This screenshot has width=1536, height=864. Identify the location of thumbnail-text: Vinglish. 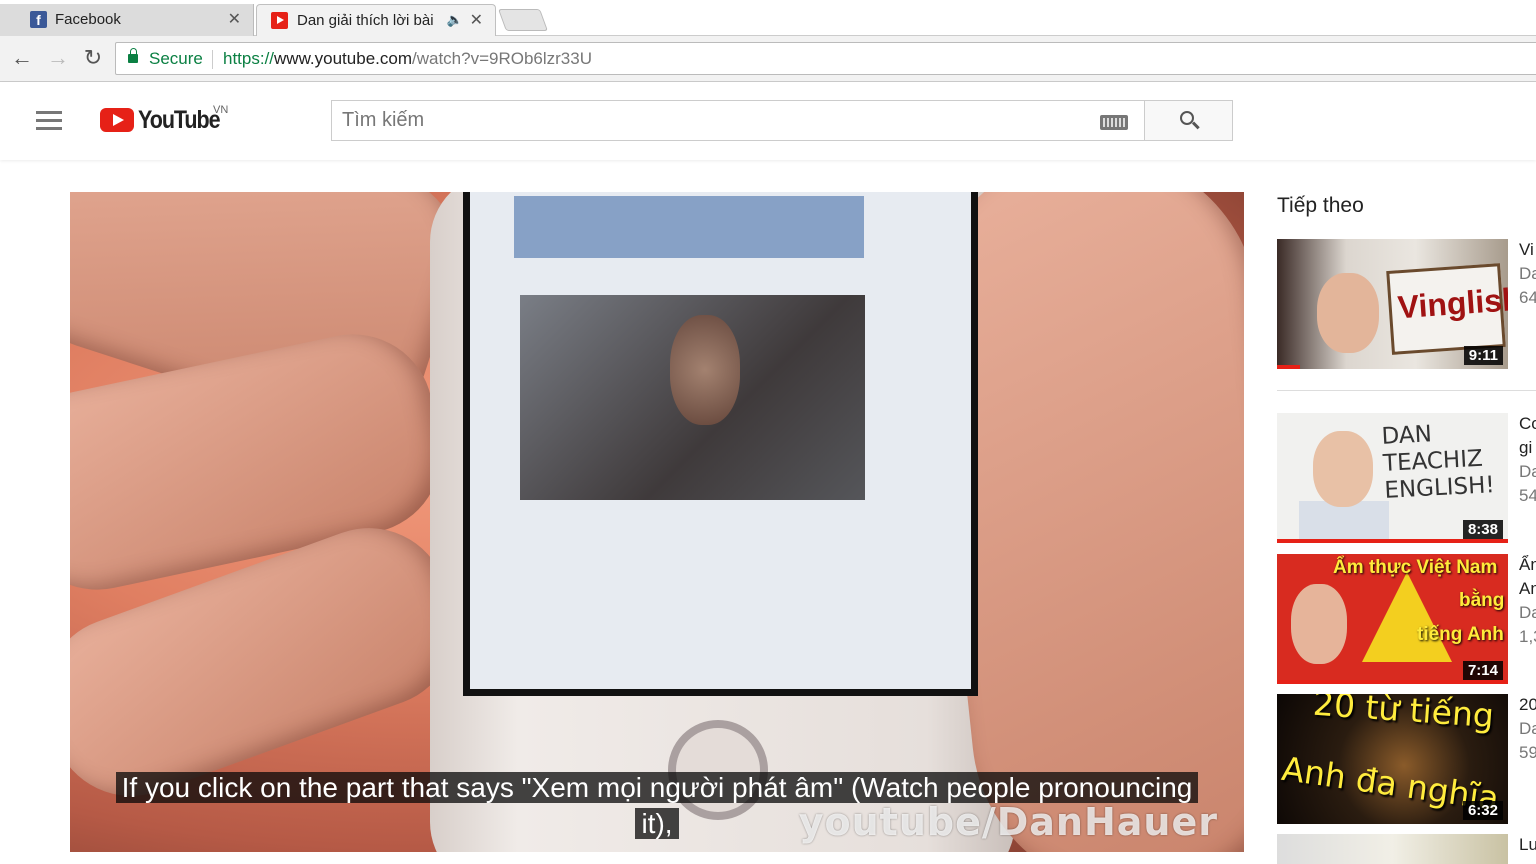
(1447, 309).